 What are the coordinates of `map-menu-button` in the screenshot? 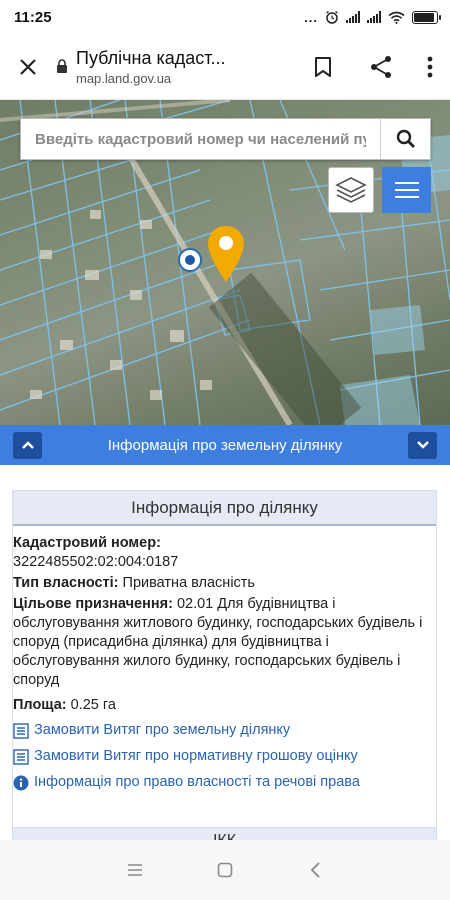 It's located at (406, 190).